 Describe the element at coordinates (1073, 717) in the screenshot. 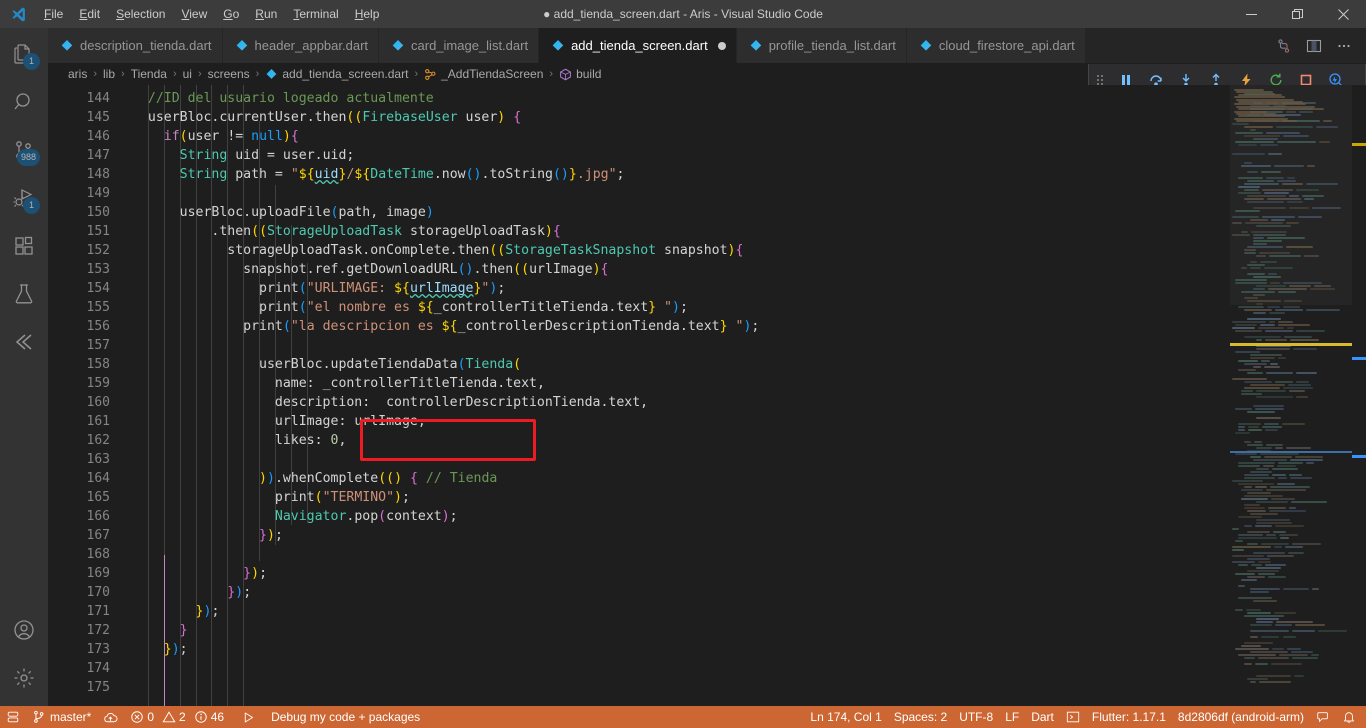

I see `open-terminal-button` at that location.